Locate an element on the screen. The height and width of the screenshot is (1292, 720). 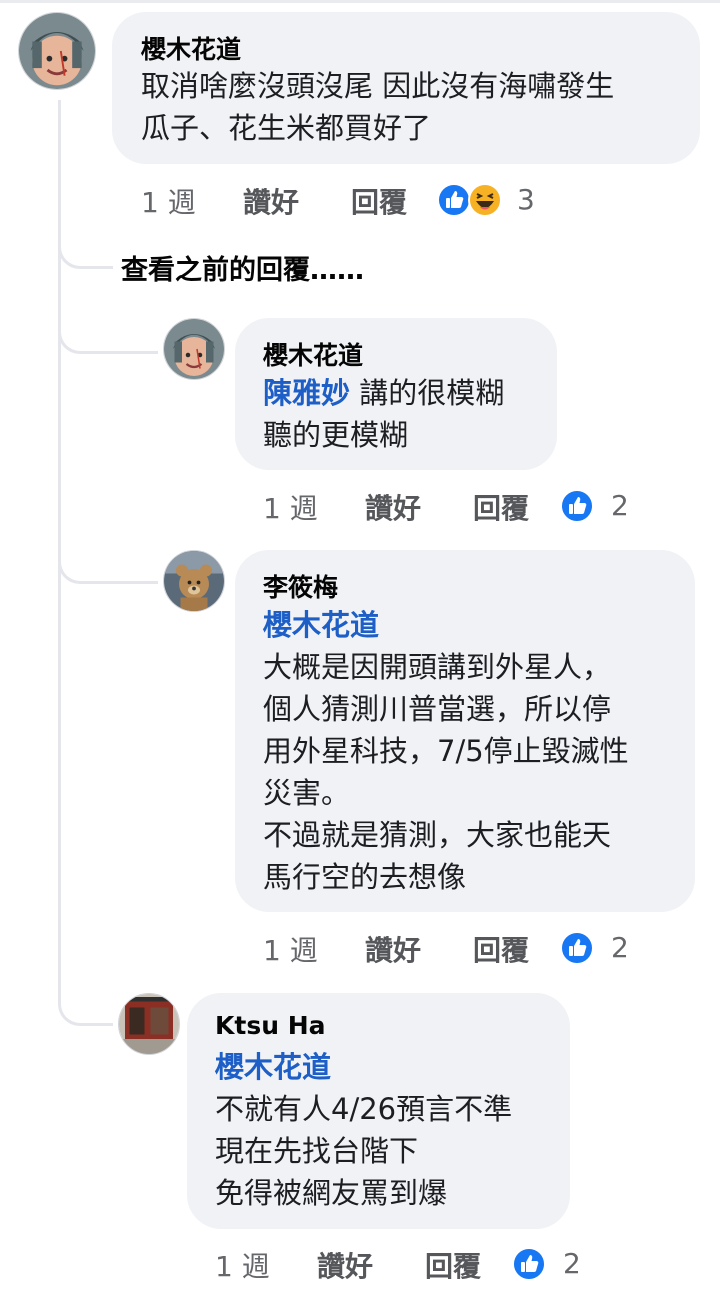
mention-link: 陳雅妙 is located at coordinates (306, 393).